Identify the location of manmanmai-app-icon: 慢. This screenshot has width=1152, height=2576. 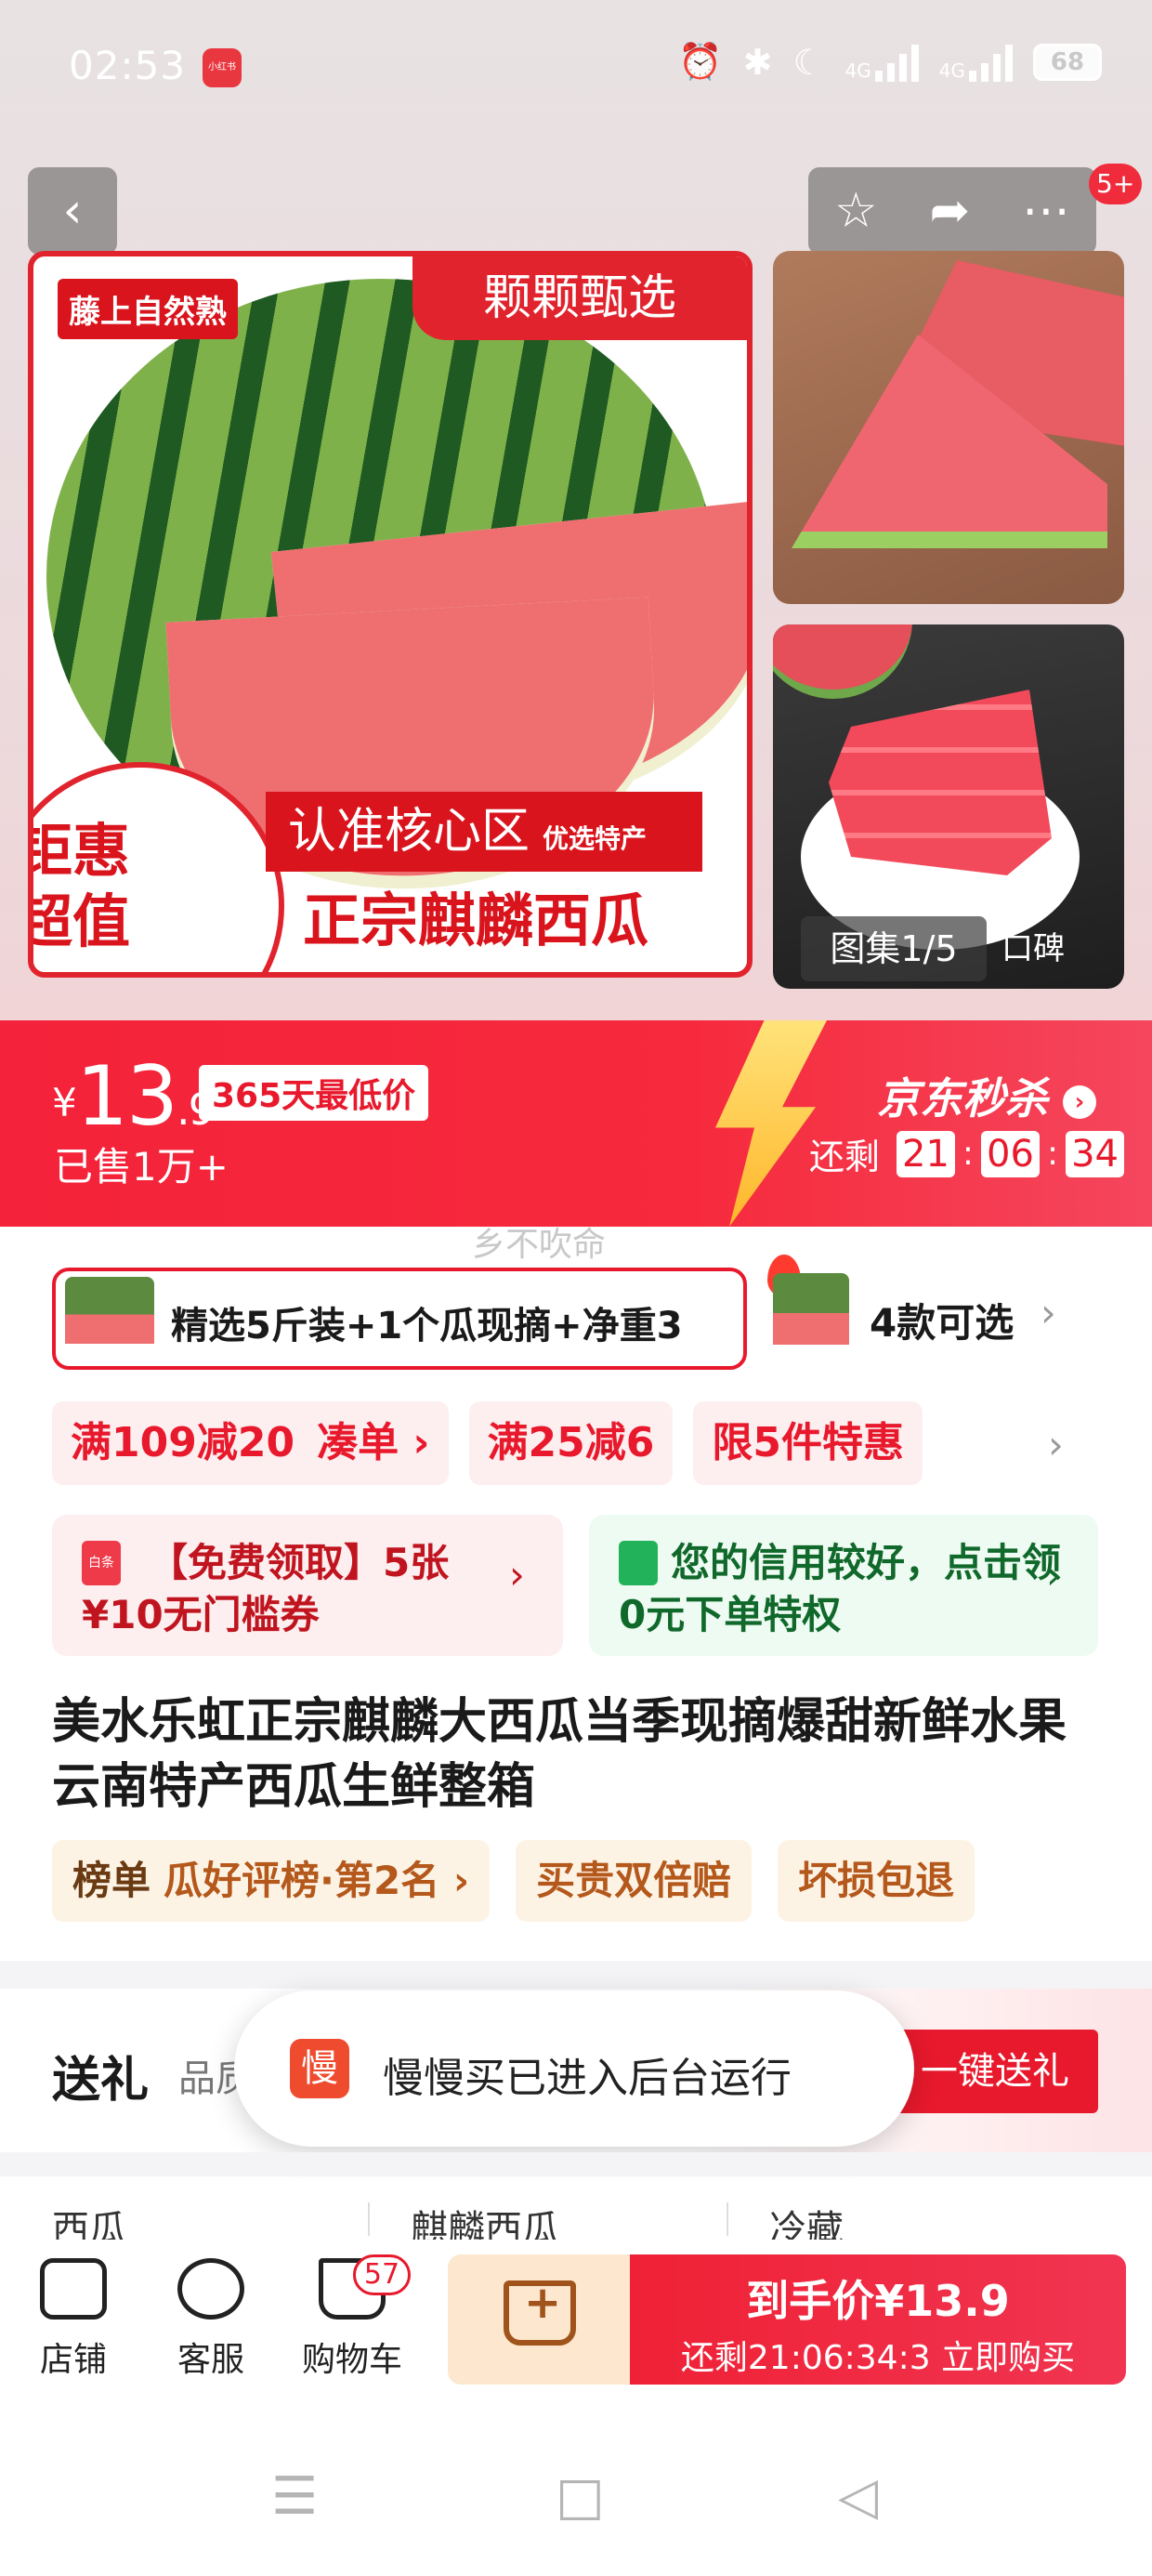
(319, 2068).